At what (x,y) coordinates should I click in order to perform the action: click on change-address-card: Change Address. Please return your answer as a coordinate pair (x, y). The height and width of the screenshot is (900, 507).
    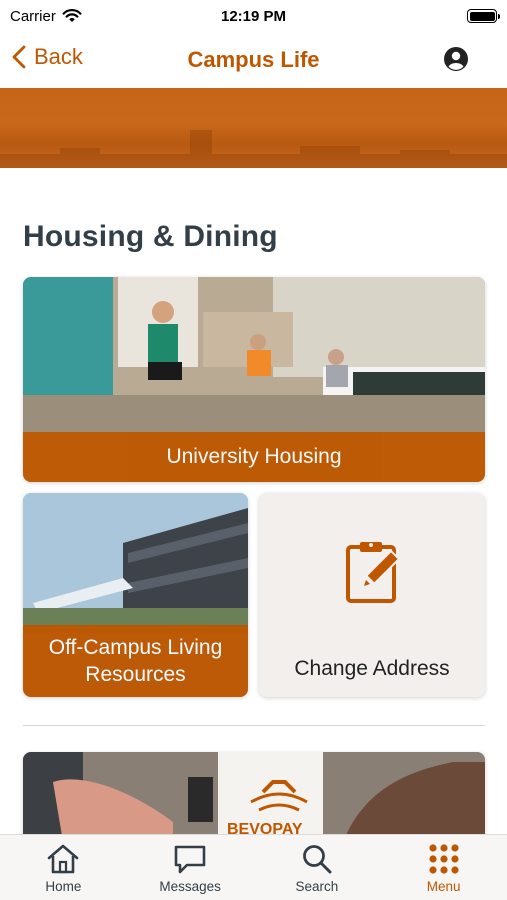
    Looking at the image, I should click on (372, 595).